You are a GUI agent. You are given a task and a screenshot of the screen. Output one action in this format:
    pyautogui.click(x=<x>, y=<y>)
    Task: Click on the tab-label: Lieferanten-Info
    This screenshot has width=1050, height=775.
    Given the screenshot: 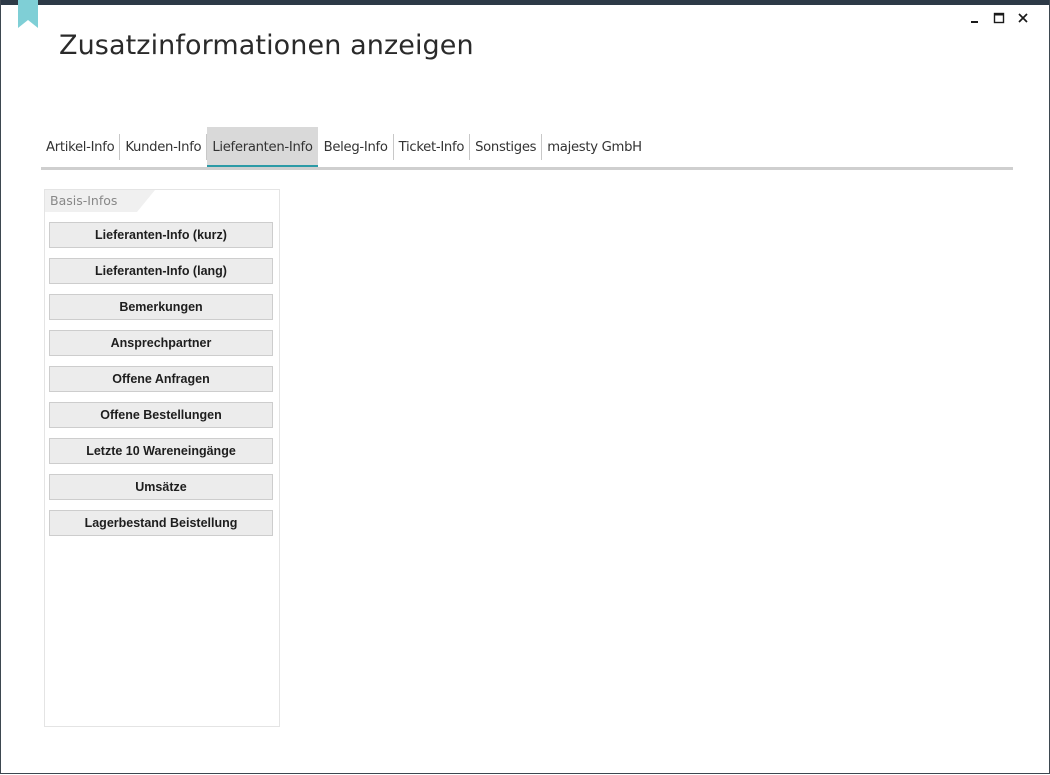 What is the action you would take?
    pyautogui.click(x=262, y=147)
    